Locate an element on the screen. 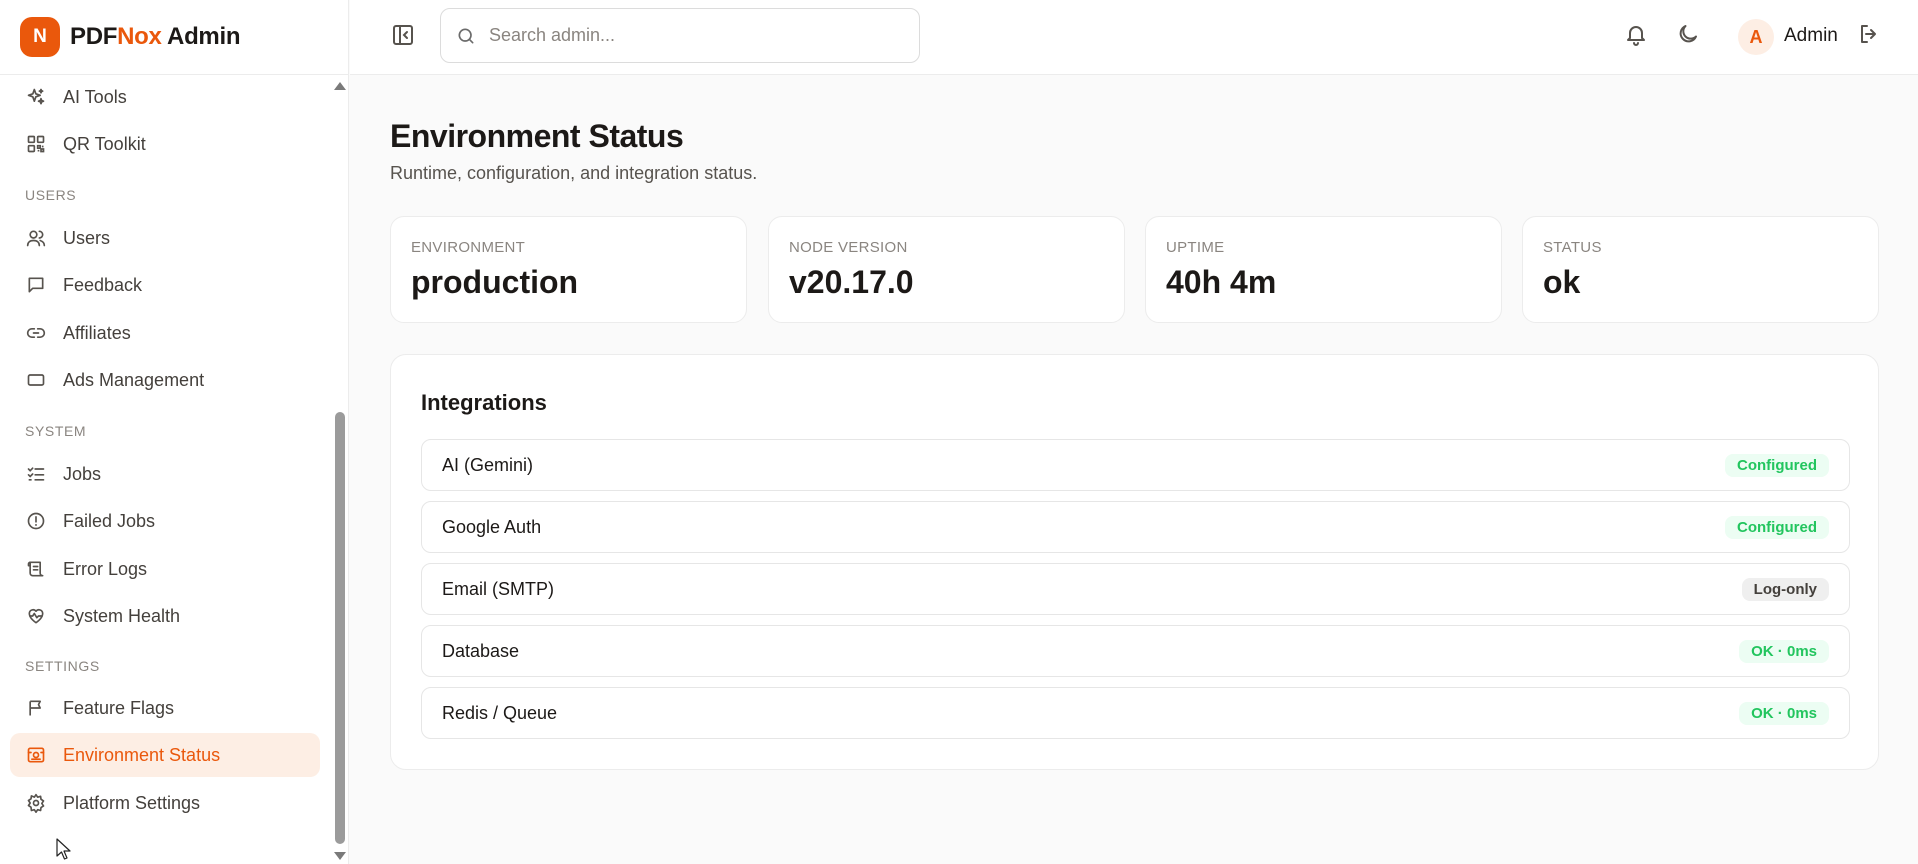  topbar: A Admin is located at coordinates (1134, 37).